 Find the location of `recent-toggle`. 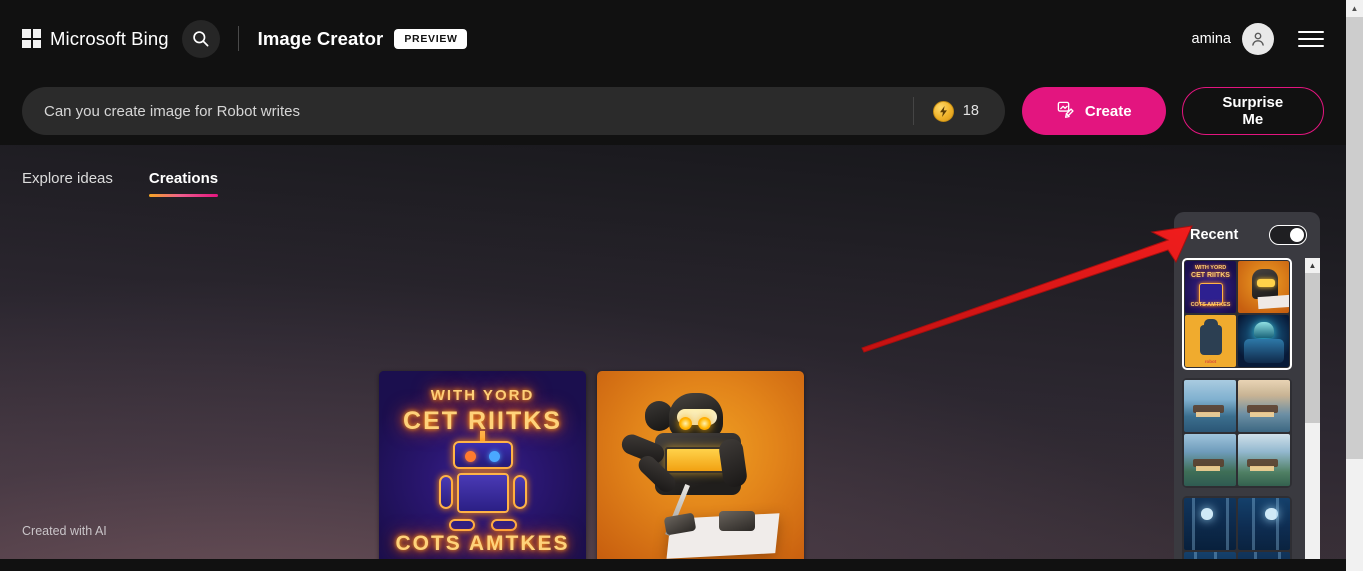

recent-toggle is located at coordinates (1288, 235).